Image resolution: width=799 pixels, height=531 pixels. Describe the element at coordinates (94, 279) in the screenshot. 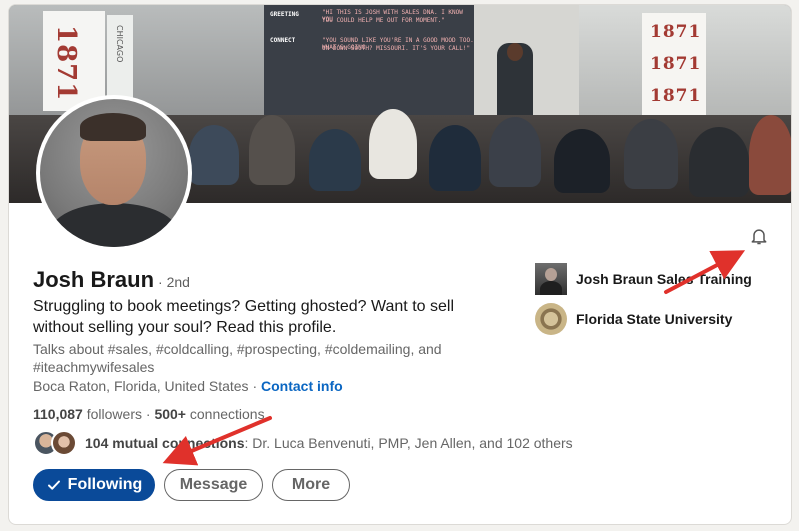

I see `profile-name: Josh Braun` at that location.